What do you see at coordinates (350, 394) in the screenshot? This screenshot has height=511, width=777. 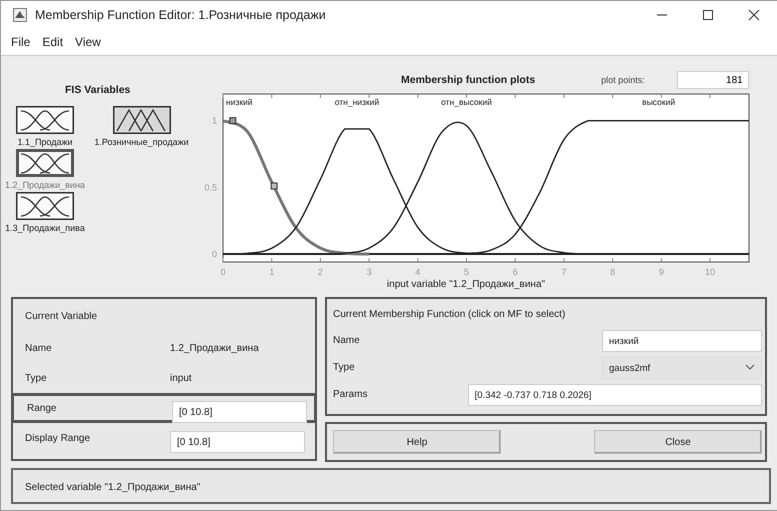 I see `field-label: Params` at bounding box center [350, 394].